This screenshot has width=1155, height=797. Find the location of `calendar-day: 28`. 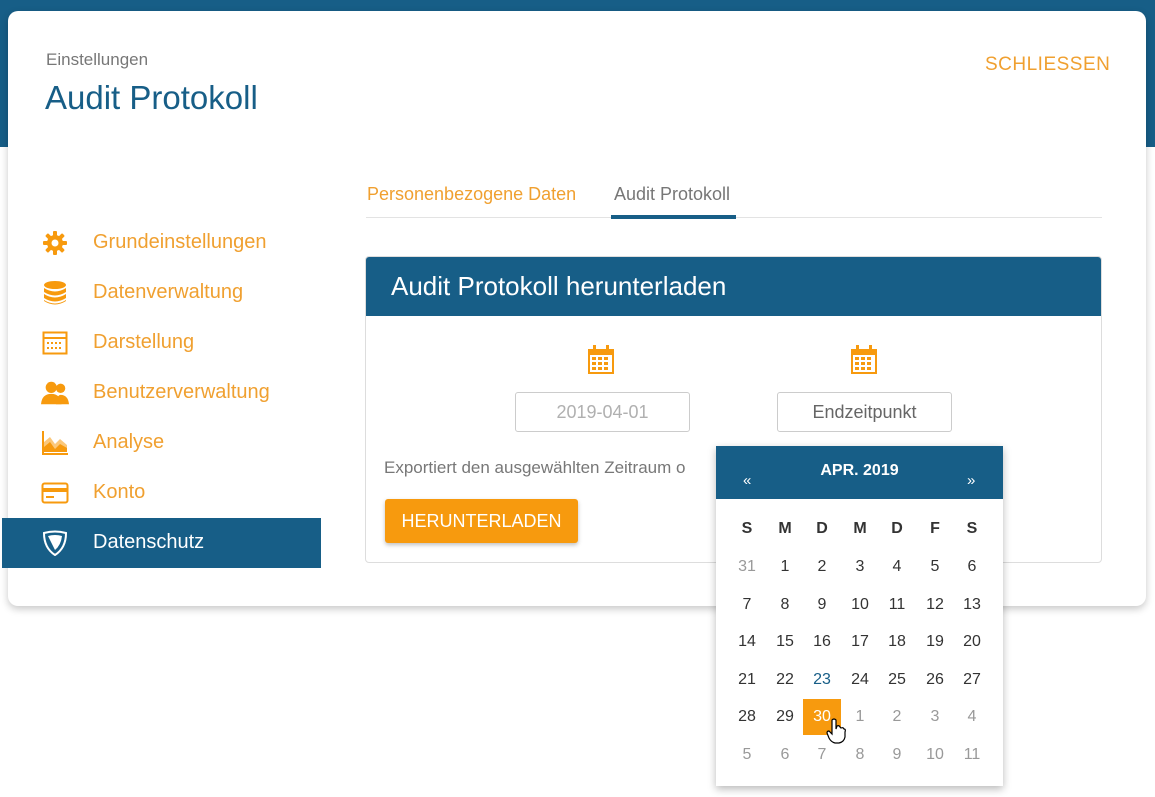

calendar-day: 28 is located at coordinates (747, 717).